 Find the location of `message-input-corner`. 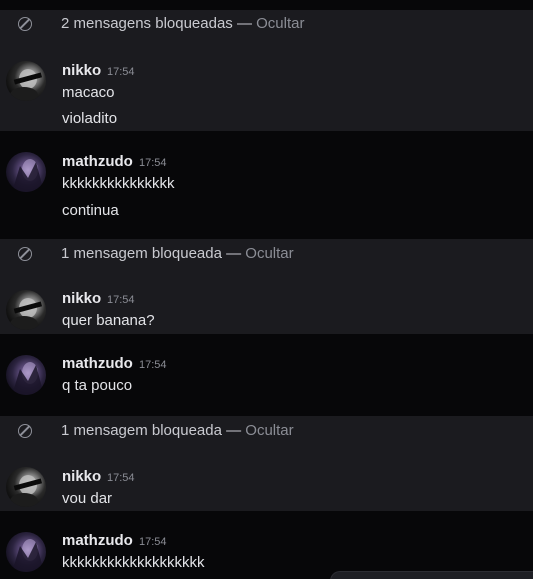

message-input-corner is located at coordinates (431, 575).